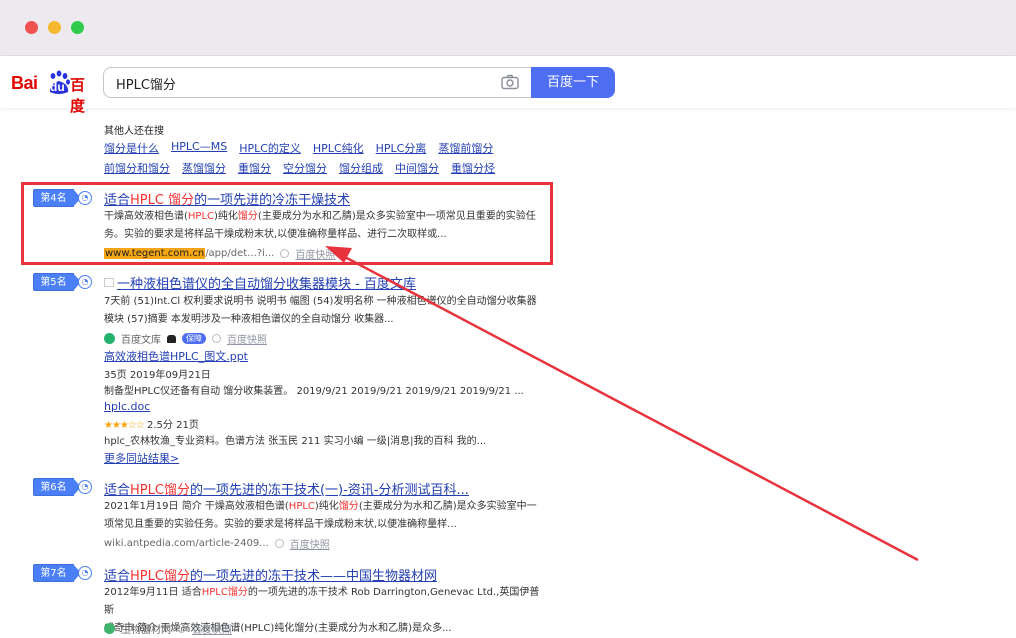 This screenshot has height=638, width=1016. I want to click on rank-label: 第6名, so click(53, 487).